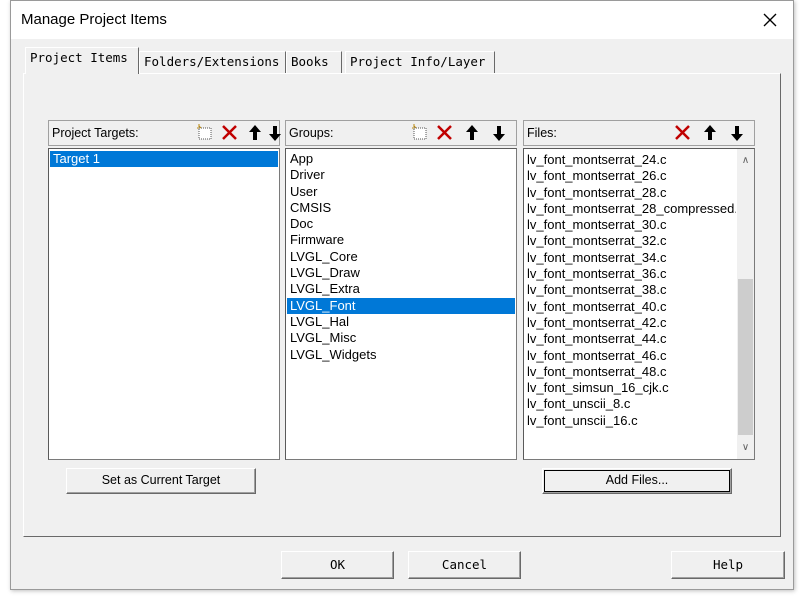  What do you see at coordinates (630, 323) in the screenshot?
I see `list-item: lv_font_montserrat_42.c` at bounding box center [630, 323].